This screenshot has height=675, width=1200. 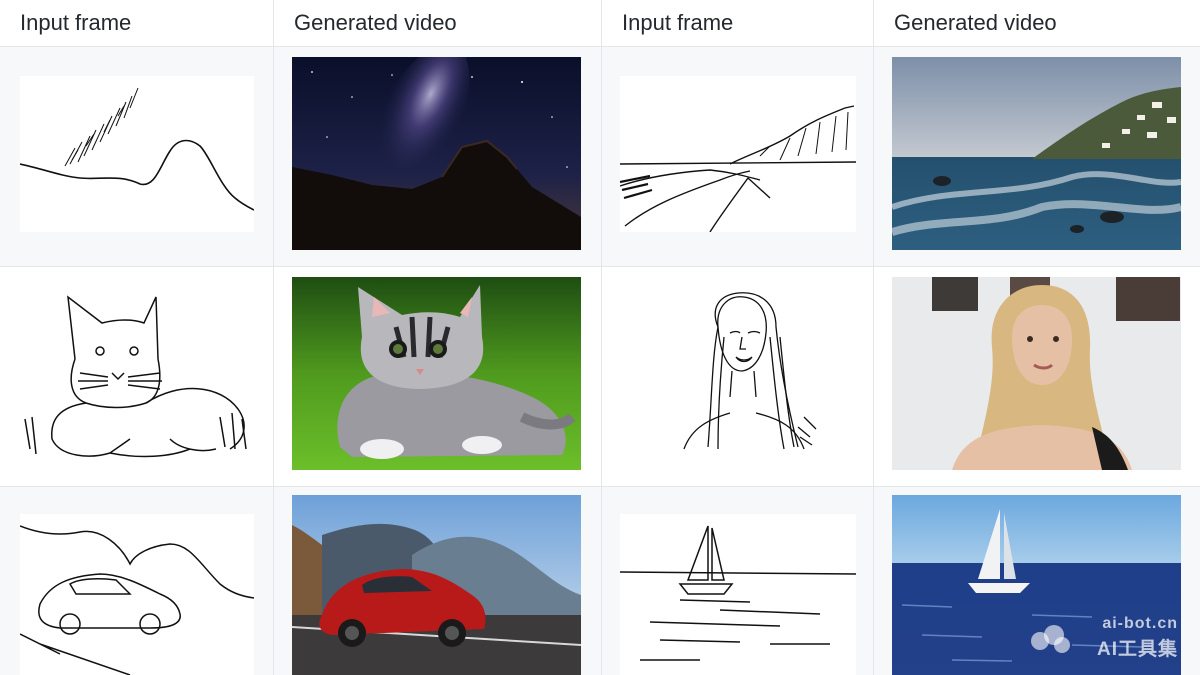 I want to click on table-cell-r1c2, so click(x=438, y=157).